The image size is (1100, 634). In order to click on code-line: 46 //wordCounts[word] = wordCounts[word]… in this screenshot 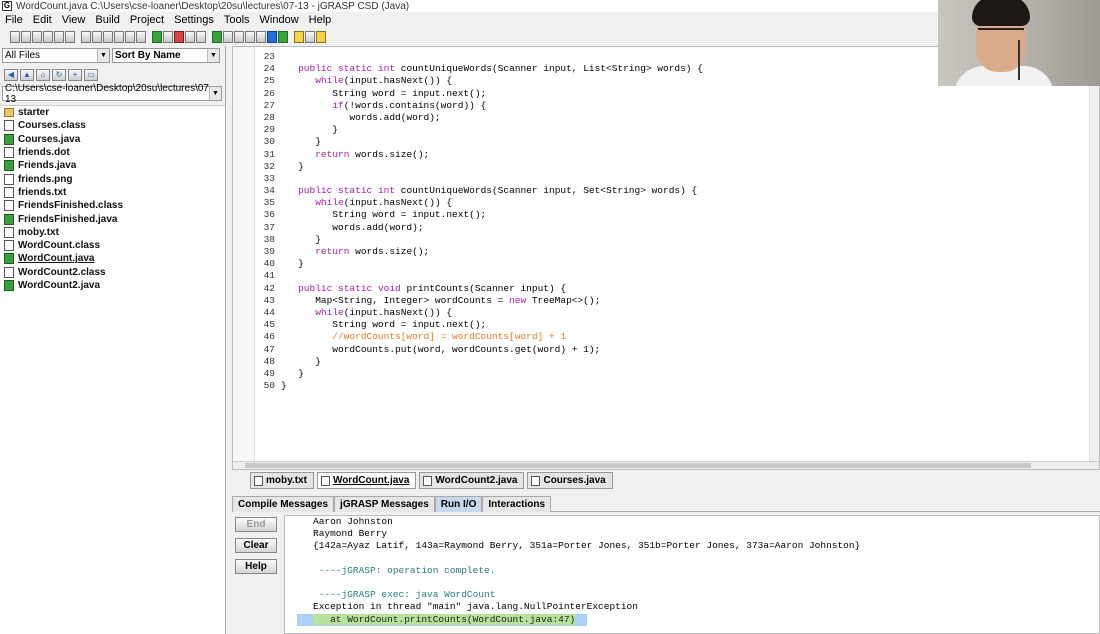, I will do `click(480, 337)`.